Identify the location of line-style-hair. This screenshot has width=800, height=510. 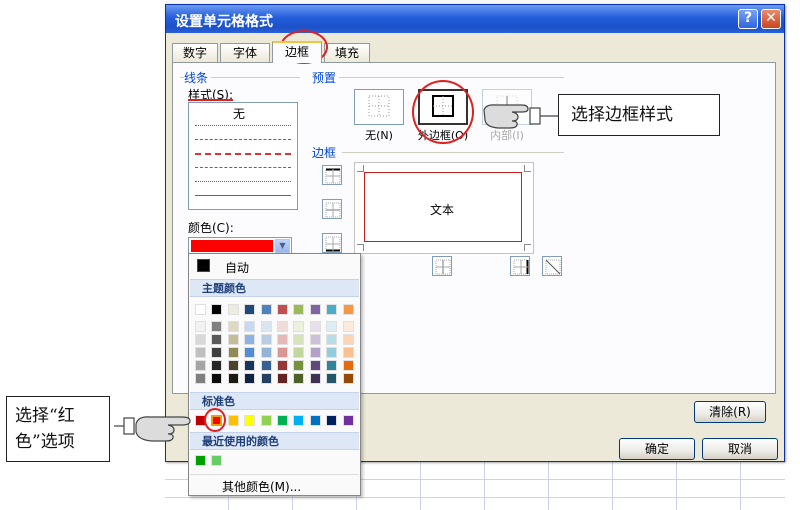
(243, 181).